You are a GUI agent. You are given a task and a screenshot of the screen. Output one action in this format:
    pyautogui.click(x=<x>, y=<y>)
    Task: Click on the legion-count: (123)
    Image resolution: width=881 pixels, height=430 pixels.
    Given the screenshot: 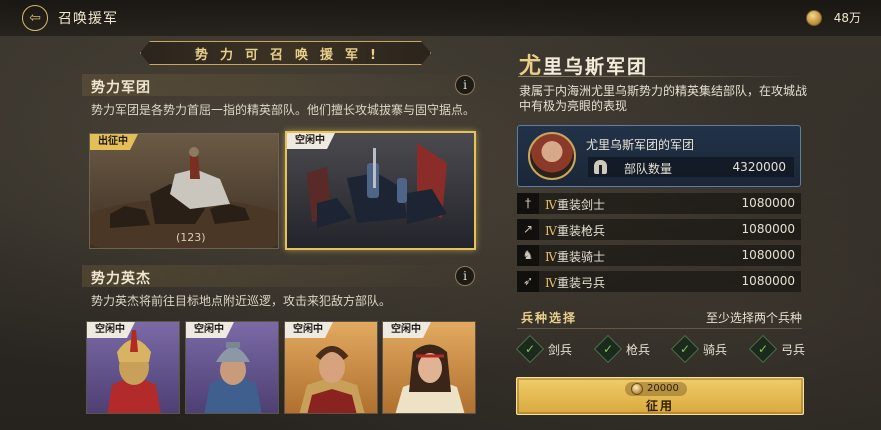 What is the action you would take?
    pyautogui.click(x=191, y=237)
    